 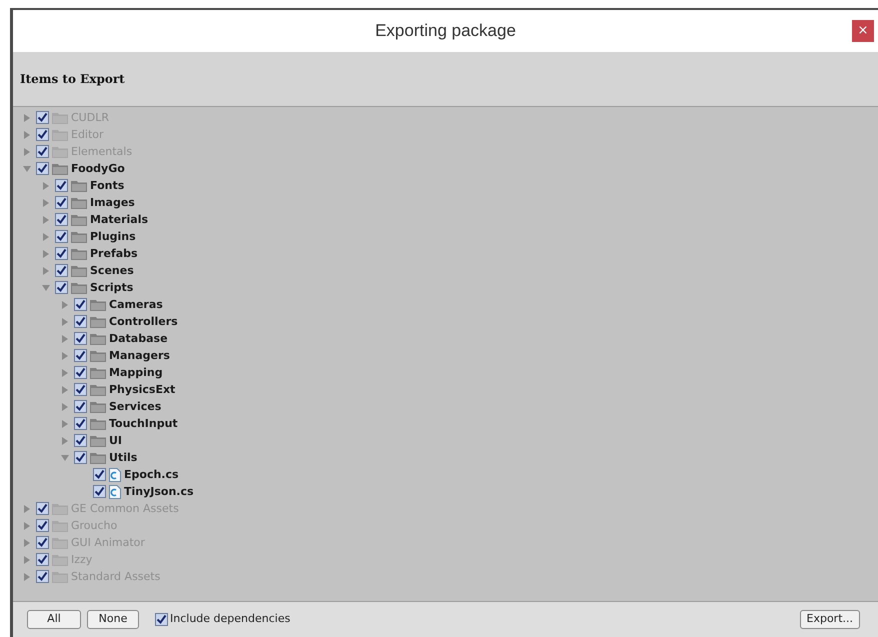 What do you see at coordinates (139, 355) in the screenshot?
I see `item-label: Managers` at bounding box center [139, 355].